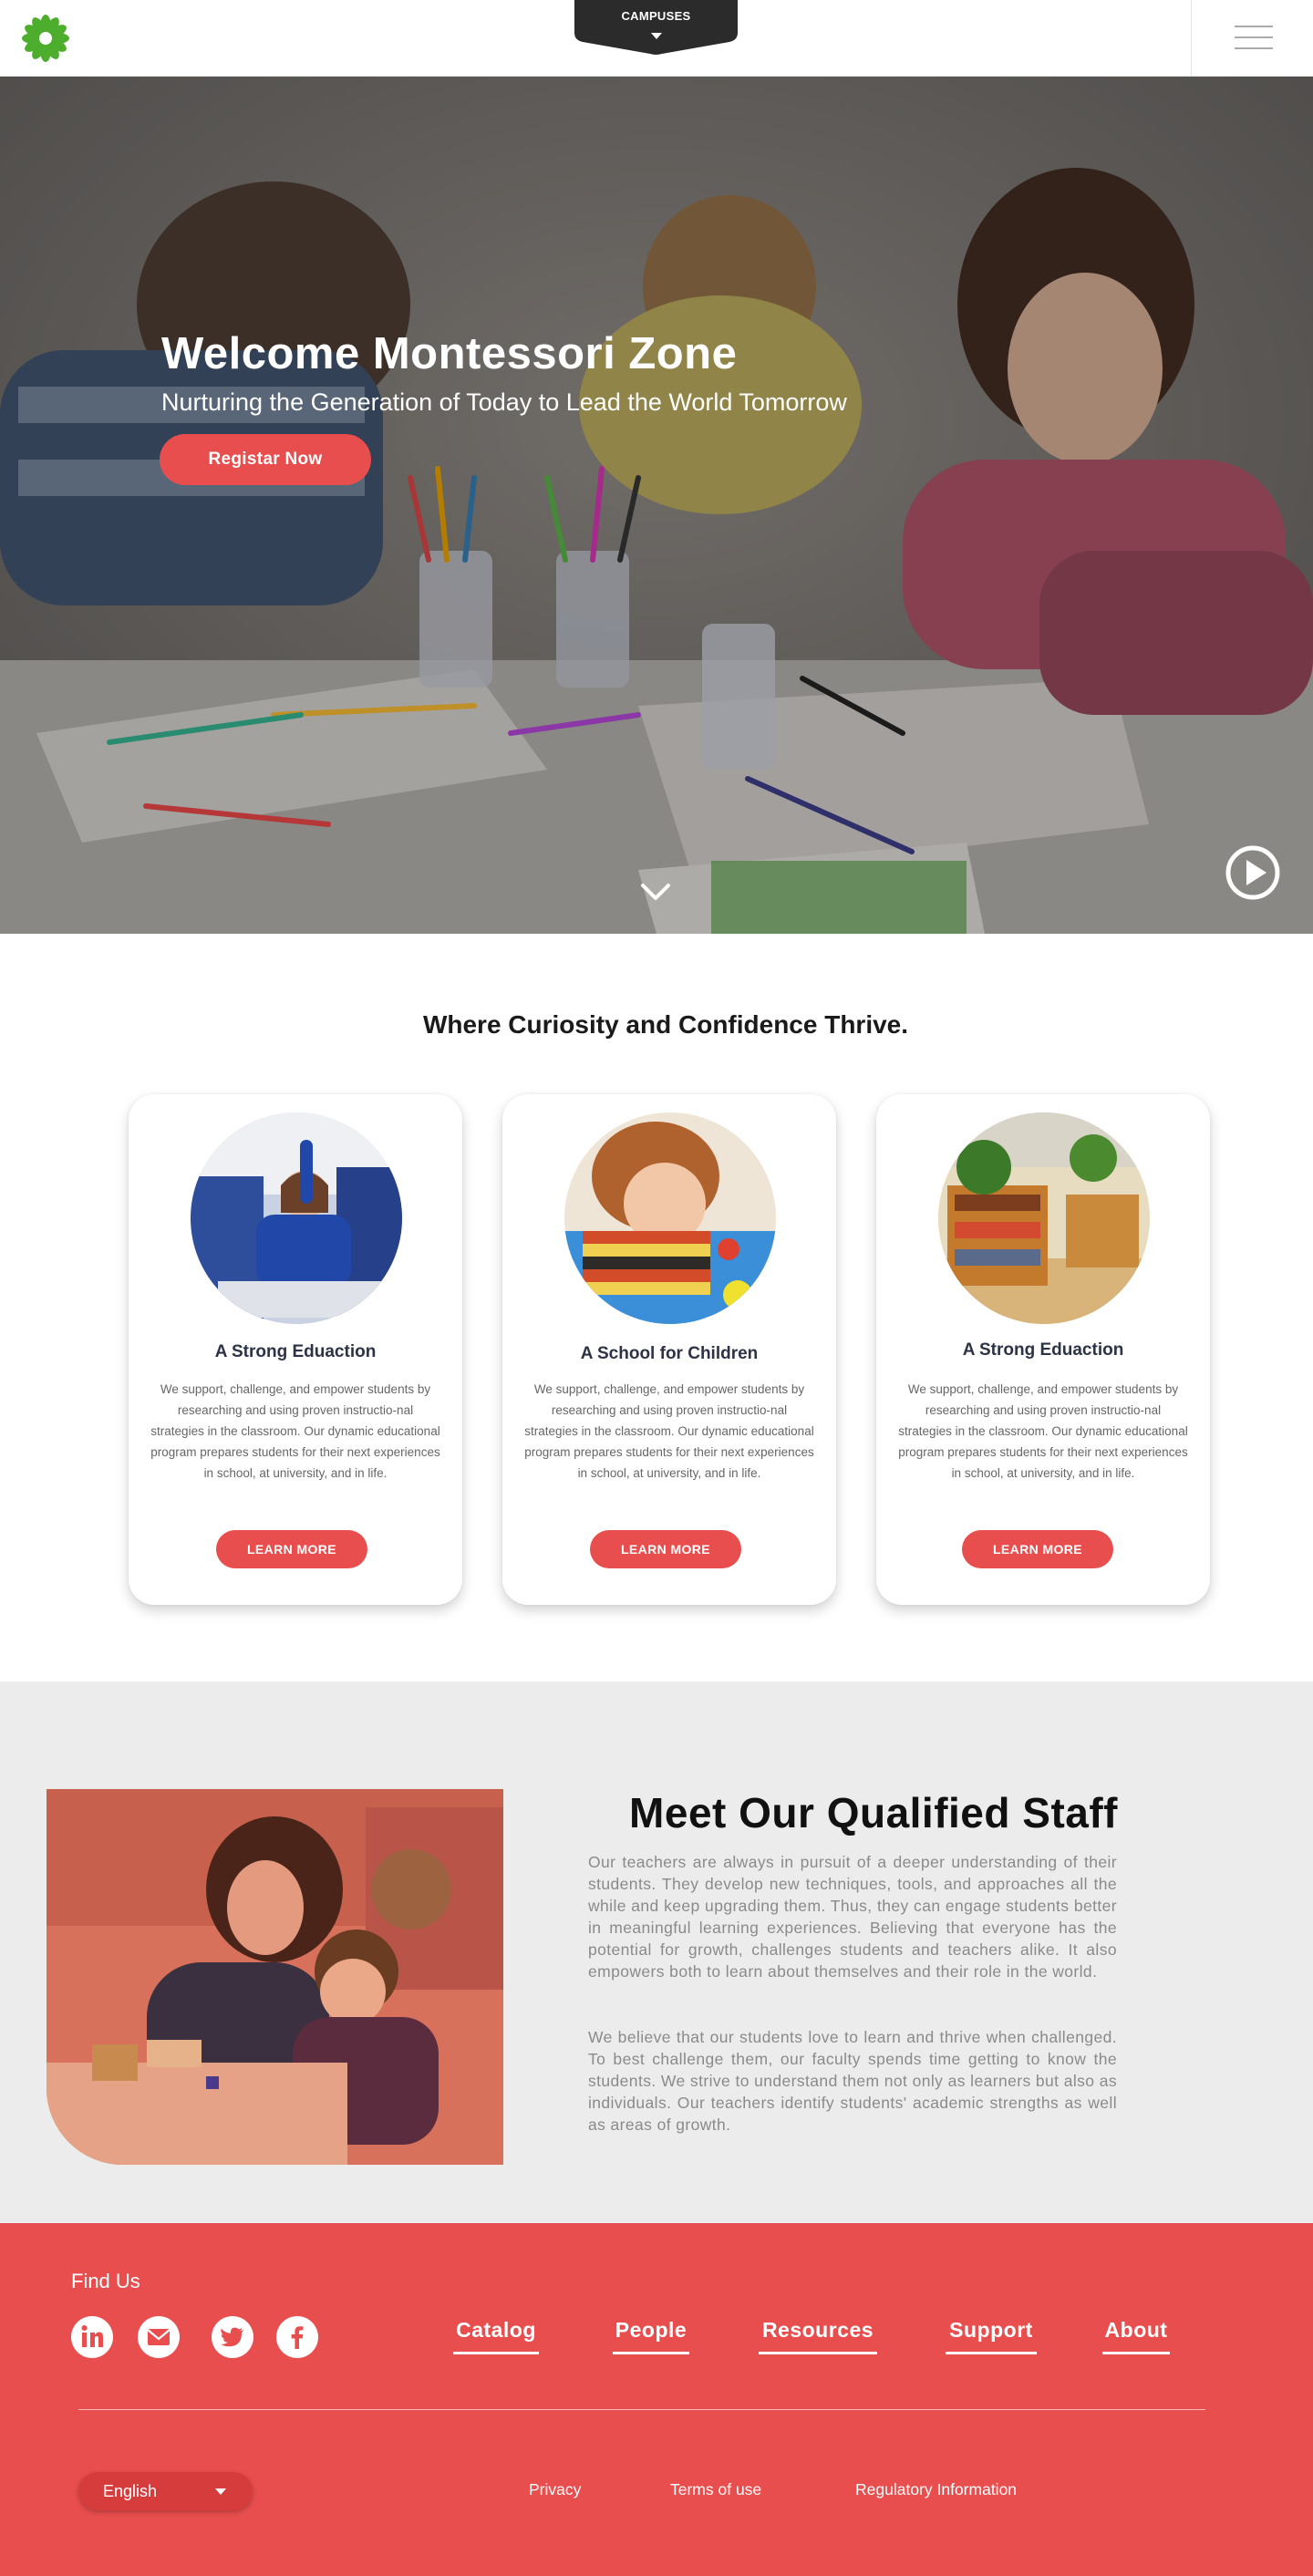 The image size is (1313, 2576). Describe the element at coordinates (1253, 872) in the screenshot. I see `play-video-icon` at that location.